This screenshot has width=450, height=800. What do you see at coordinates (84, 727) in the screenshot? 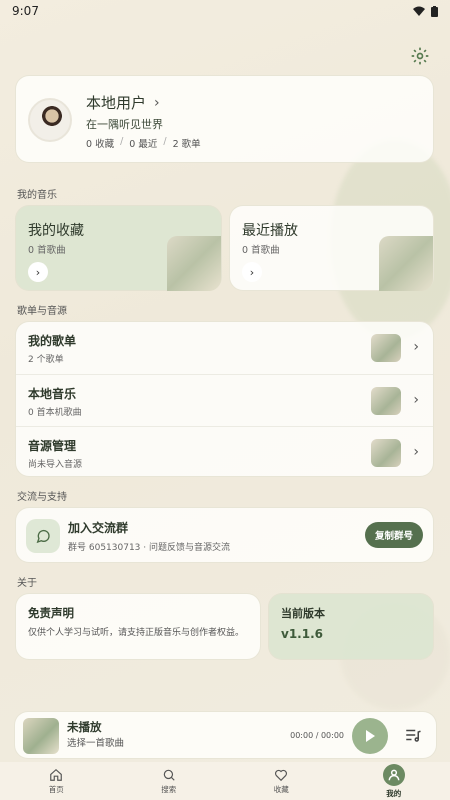
I see `player-title: 未播放` at bounding box center [84, 727].